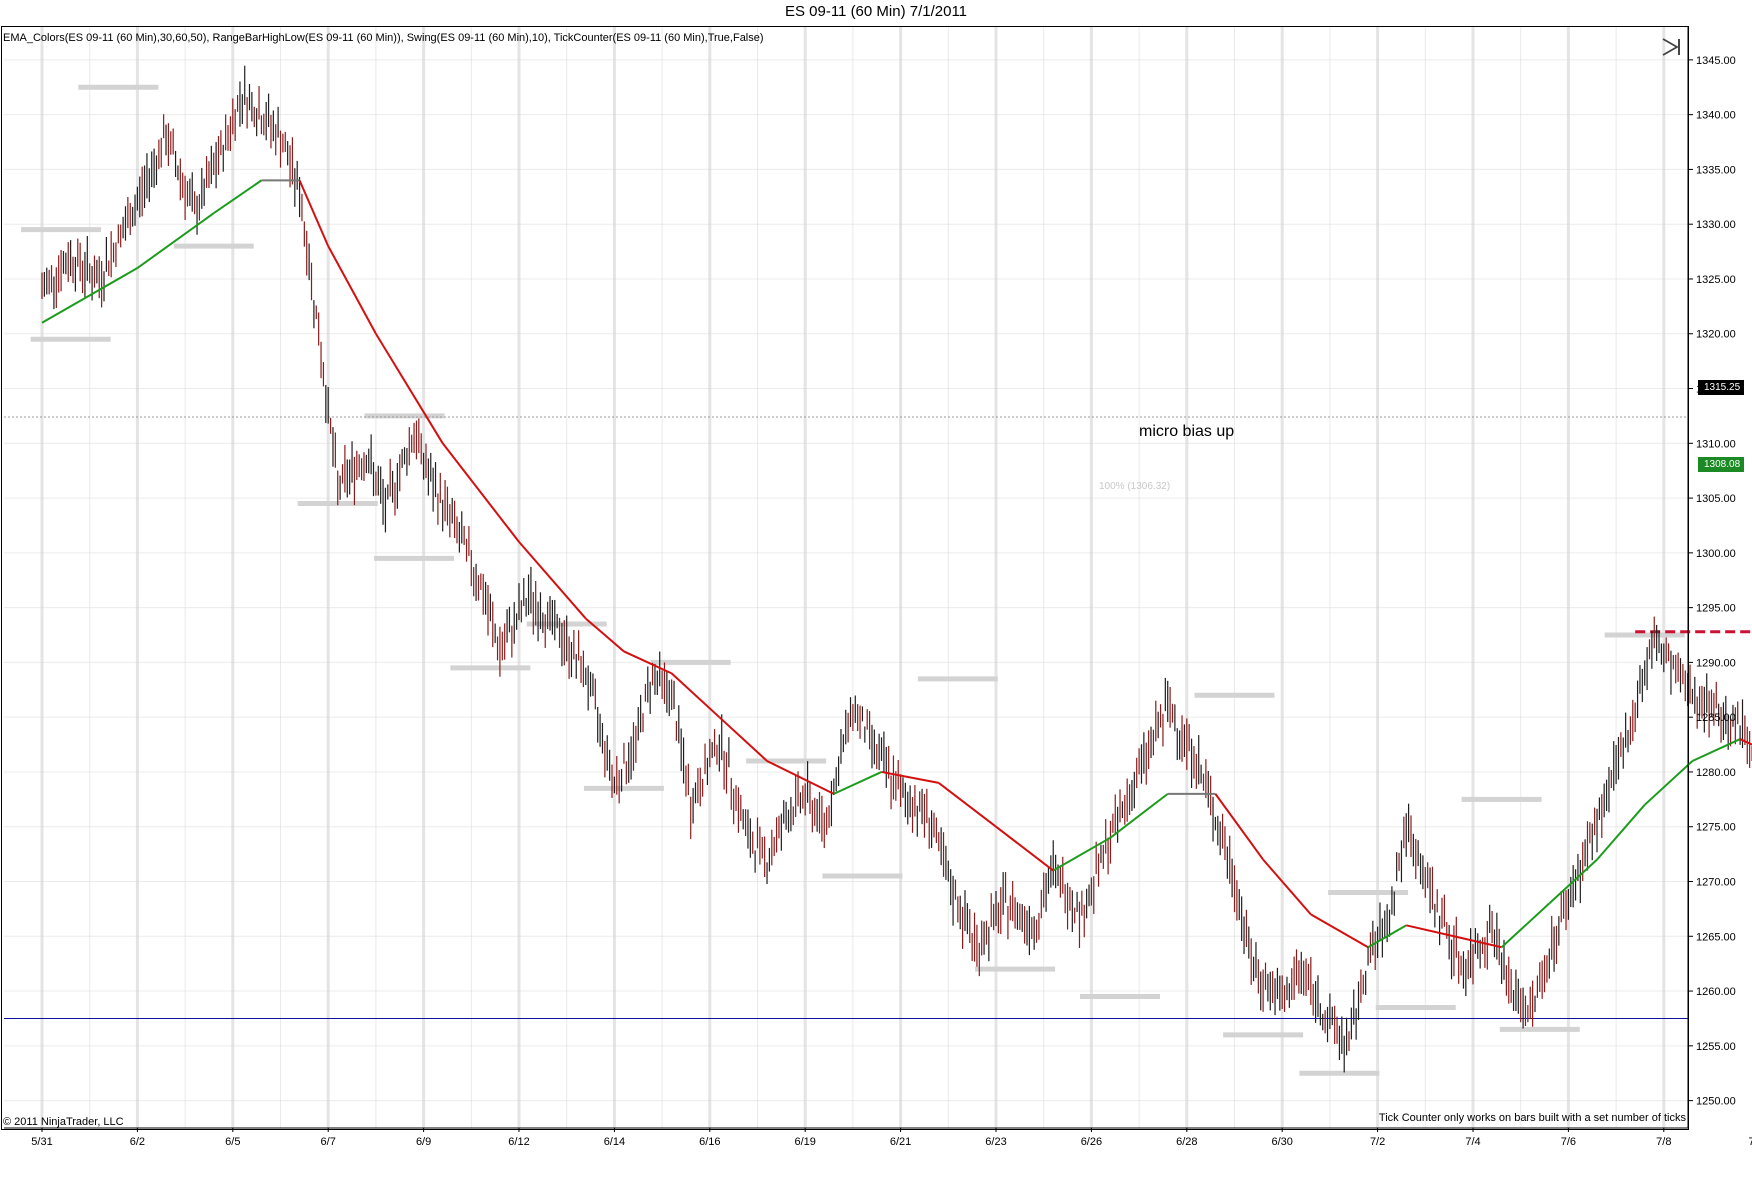  Describe the element at coordinates (1716, 1102) in the screenshot. I see `y-tick-label: 1250.00` at that location.